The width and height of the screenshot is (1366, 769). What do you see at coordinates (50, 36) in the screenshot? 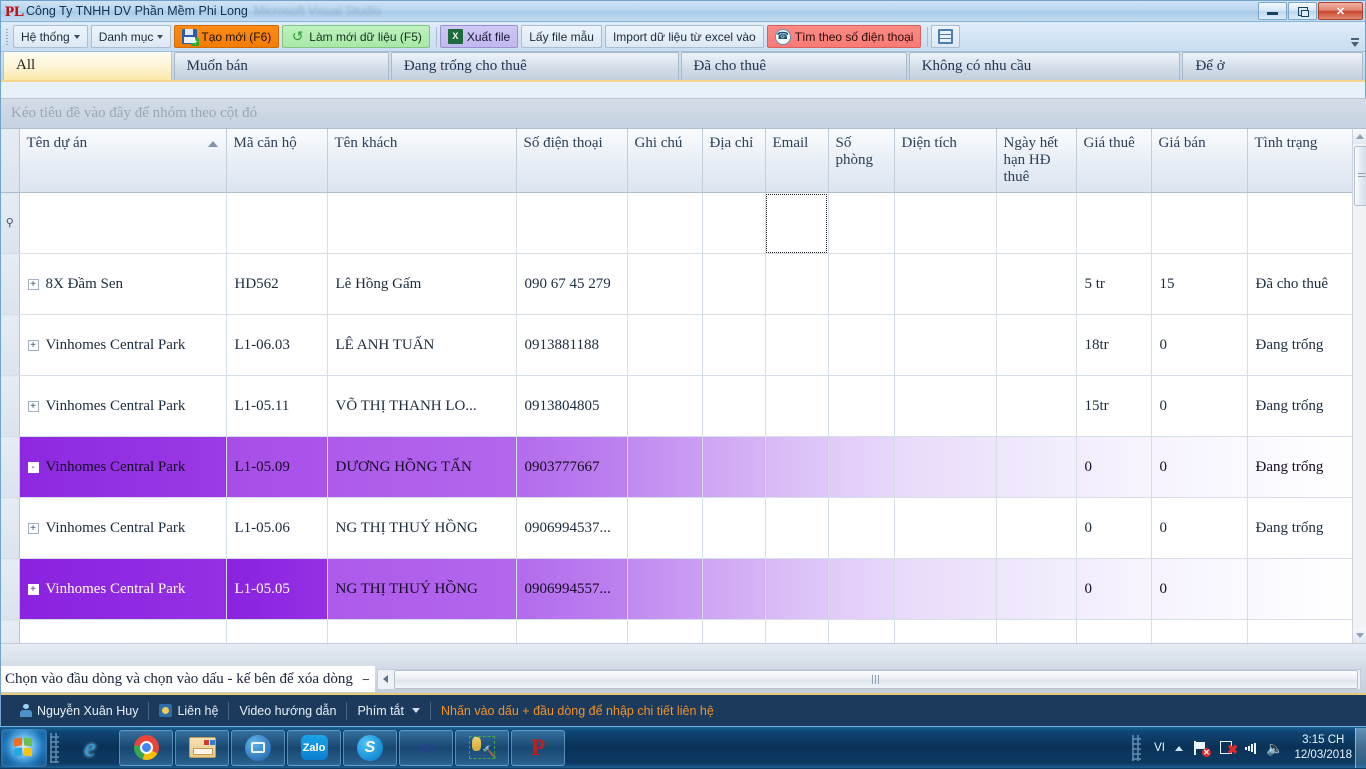
I see `menu-he-thong: Hệ thống` at bounding box center [50, 36].